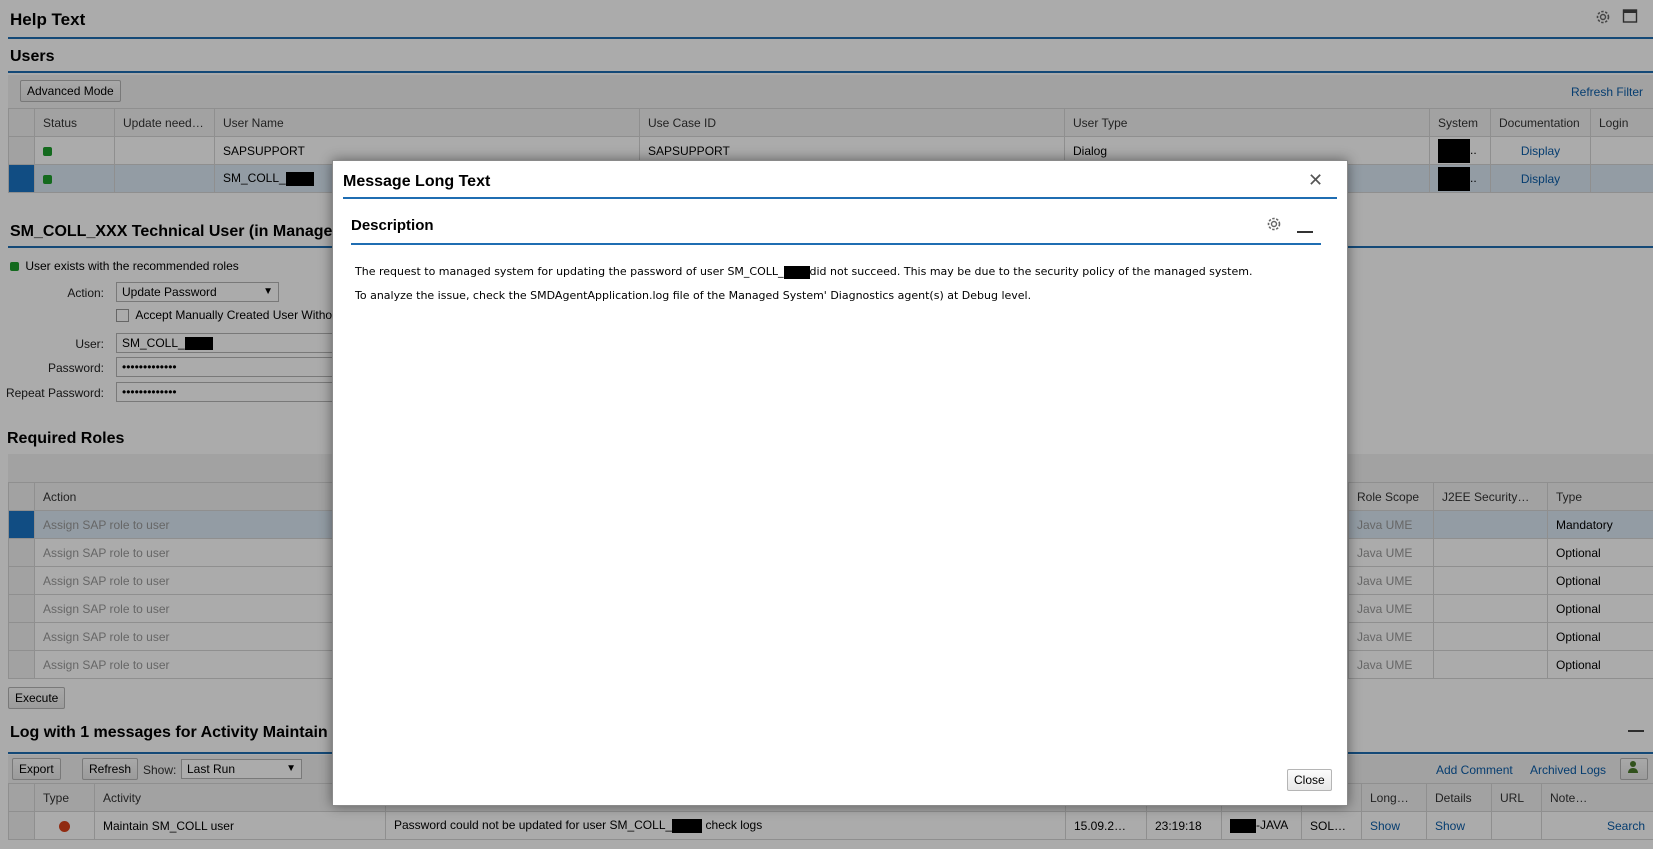 The width and height of the screenshot is (1653, 849). What do you see at coordinates (1274, 225) in the screenshot?
I see `settings-icon` at bounding box center [1274, 225].